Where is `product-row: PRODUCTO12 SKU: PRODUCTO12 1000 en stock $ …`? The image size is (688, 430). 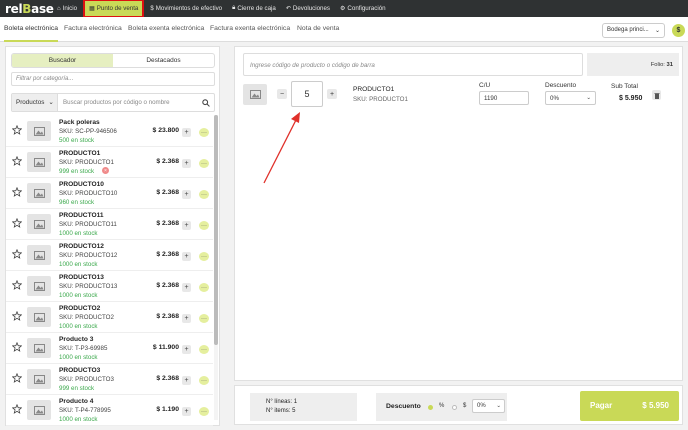
product-row: PRODUCTO12 SKU: PRODUCTO12 1000 en stock $ … is located at coordinates (109, 255).